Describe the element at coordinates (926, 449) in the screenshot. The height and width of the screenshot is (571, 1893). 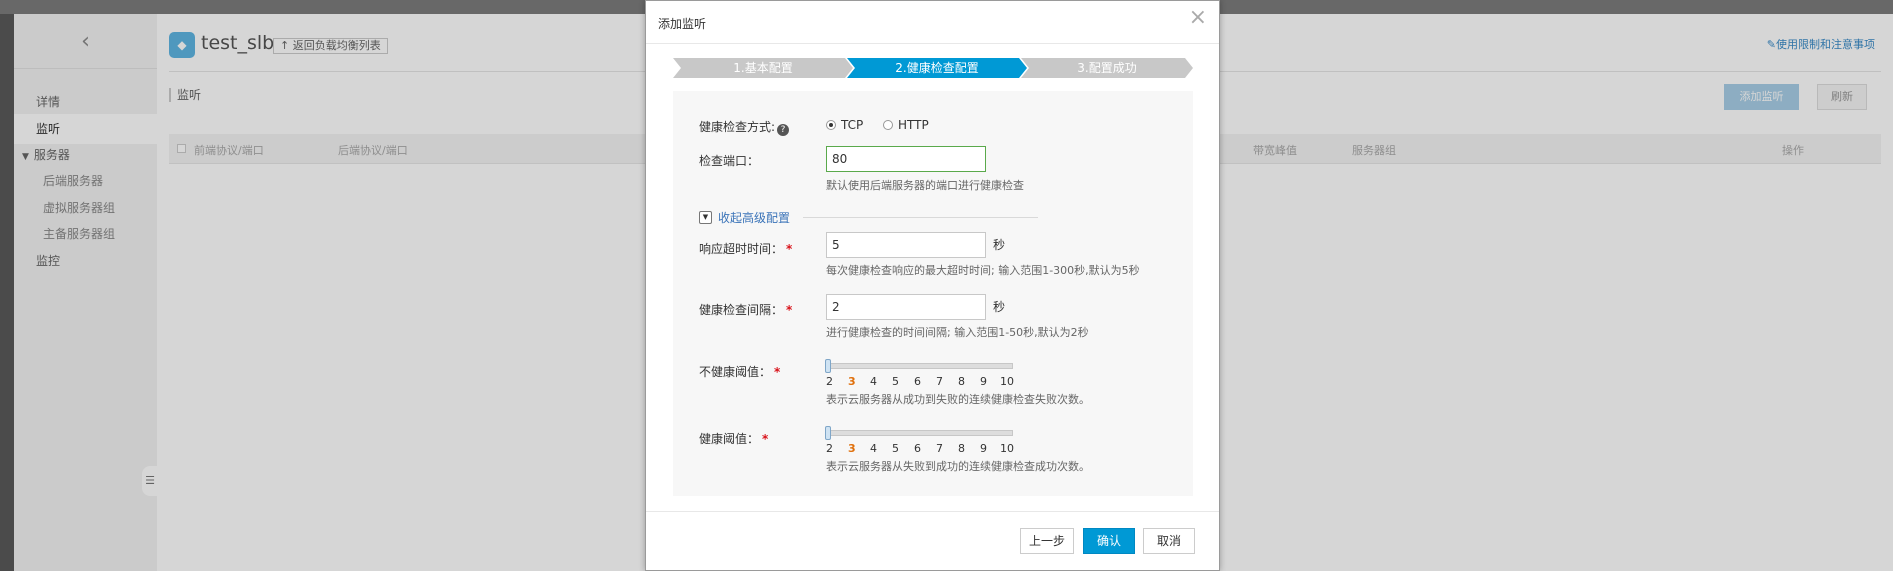
I see `healthy-threshold-ticks: 2 3 4 5 6 7 8 9 10` at that location.